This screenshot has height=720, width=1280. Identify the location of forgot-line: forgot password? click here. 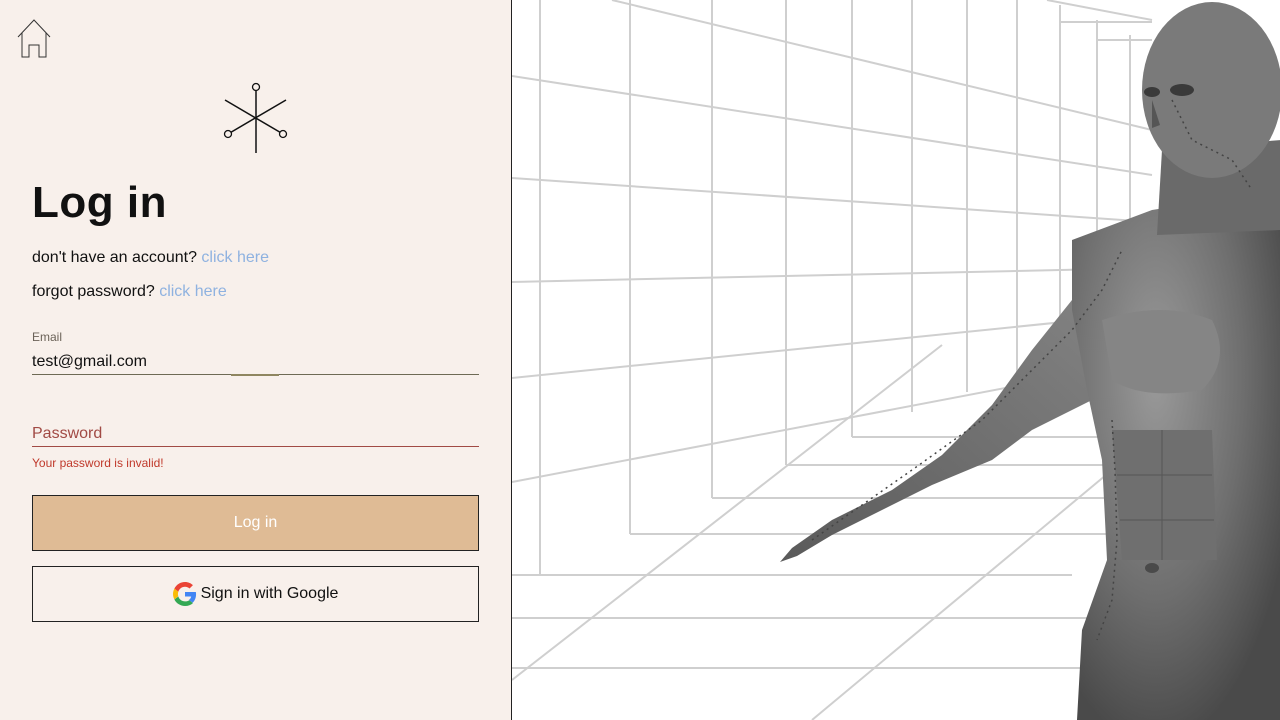
(129, 292).